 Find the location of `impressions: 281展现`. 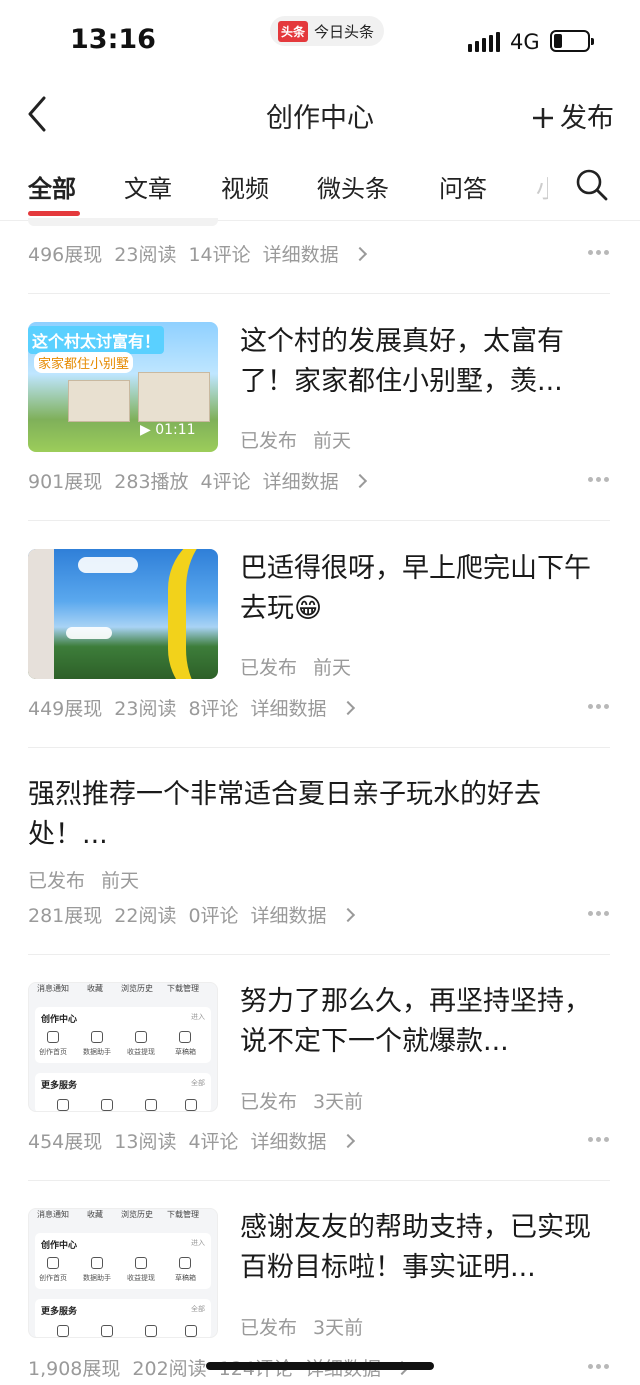

impressions: 281展现 is located at coordinates (65, 916).